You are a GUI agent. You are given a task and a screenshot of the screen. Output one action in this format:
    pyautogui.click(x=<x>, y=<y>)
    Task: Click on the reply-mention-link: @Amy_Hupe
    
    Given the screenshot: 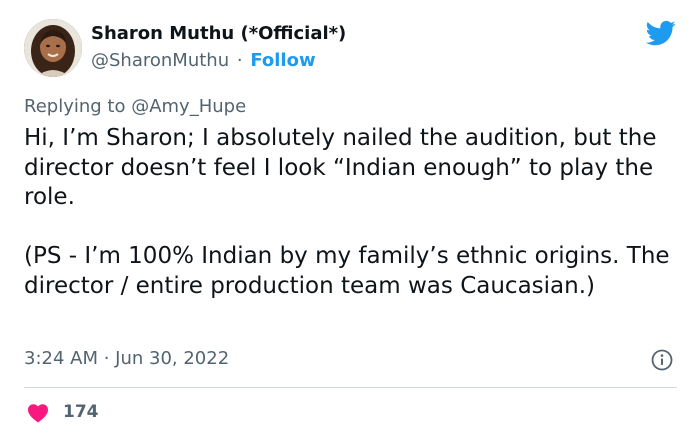 What is the action you would take?
    pyautogui.click(x=188, y=106)
    